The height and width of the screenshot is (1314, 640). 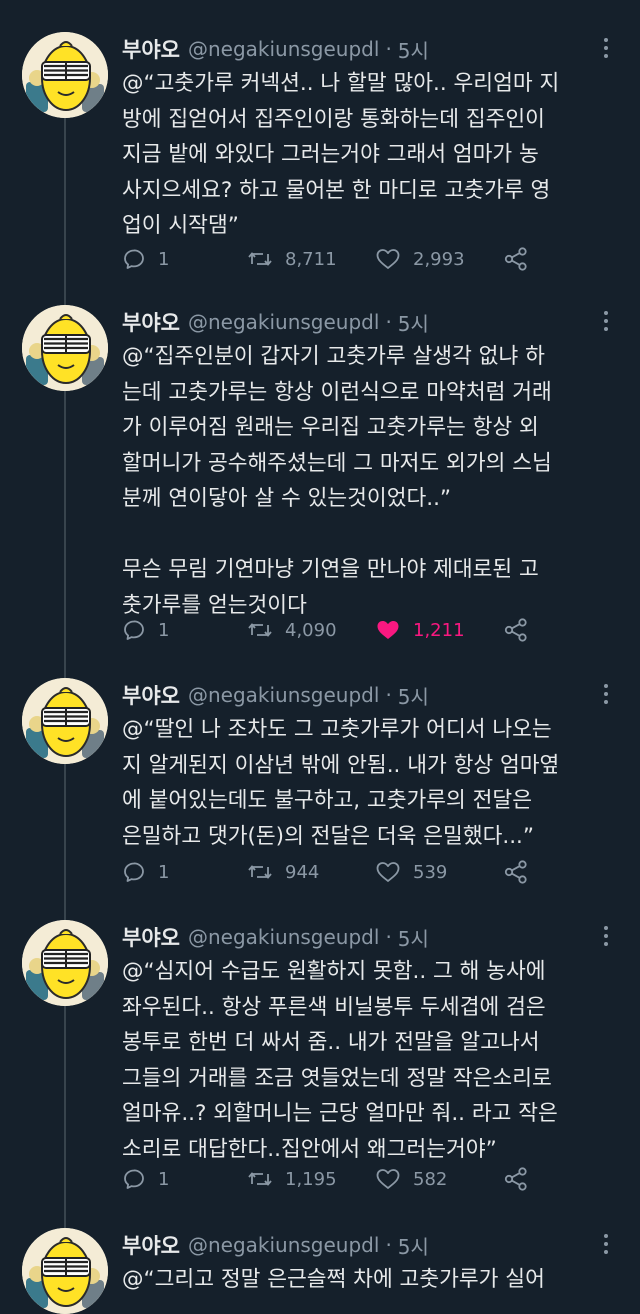 I want to click on retweet-count: 8,711, so click(x=311, y=259).